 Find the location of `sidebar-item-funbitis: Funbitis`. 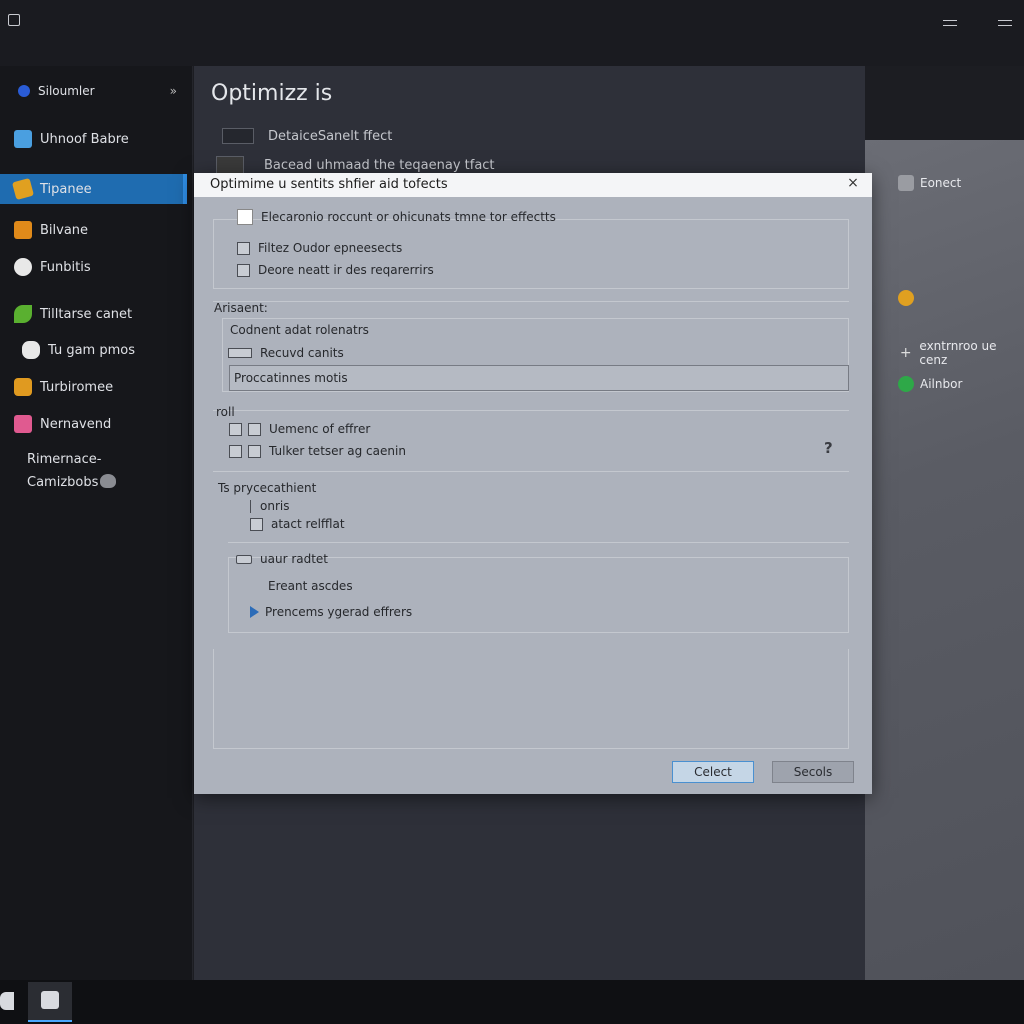

sidebar-item-funbitis: Funbitis is located at coordinates (93, 267).